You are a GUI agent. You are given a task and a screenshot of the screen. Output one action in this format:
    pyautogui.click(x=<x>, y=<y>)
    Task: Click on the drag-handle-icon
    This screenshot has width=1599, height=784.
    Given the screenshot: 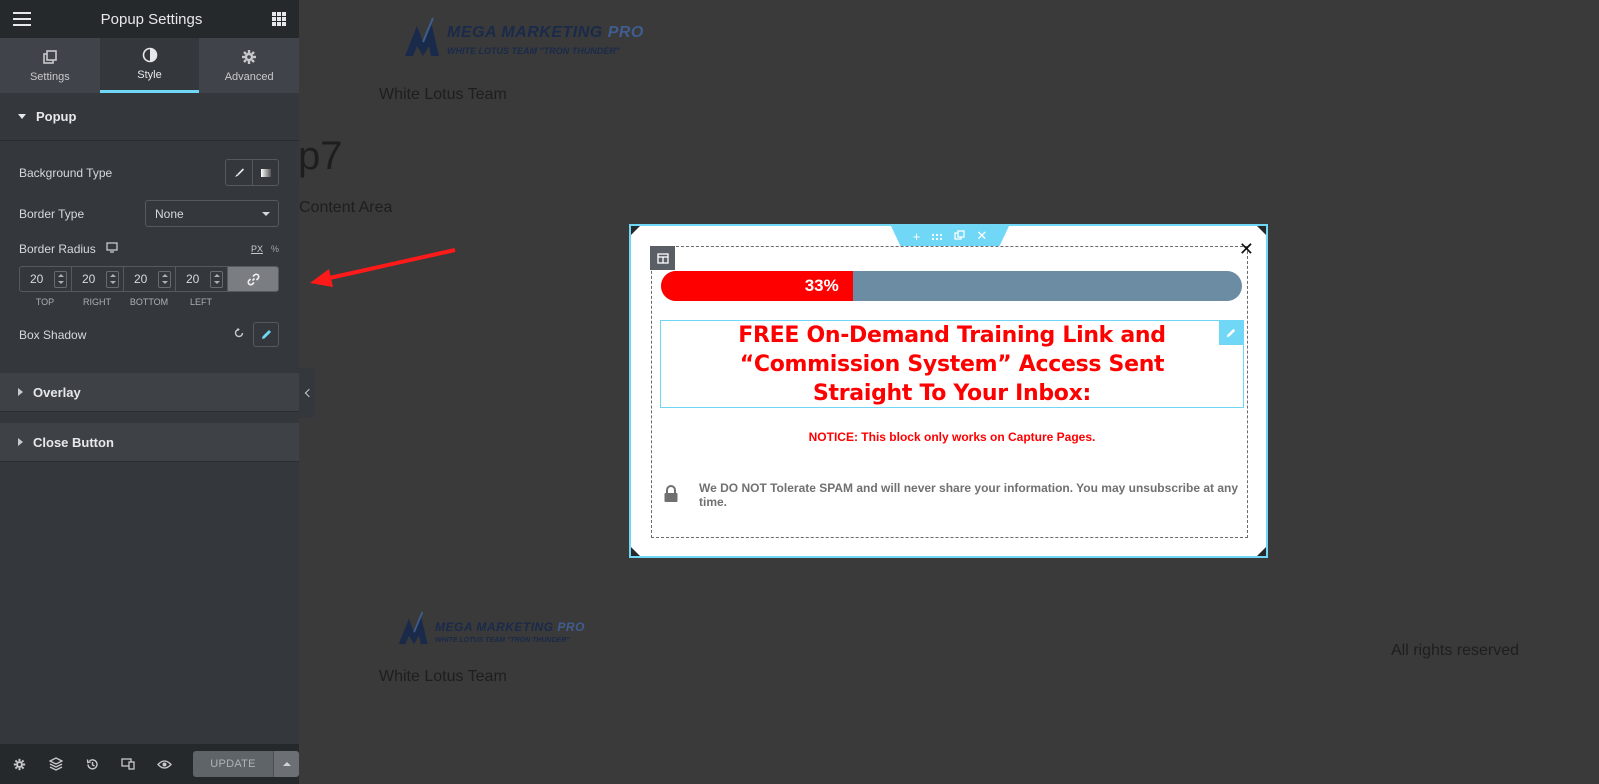 What is the action you would take?
    pyautogui.click(x=937, y=236)
    